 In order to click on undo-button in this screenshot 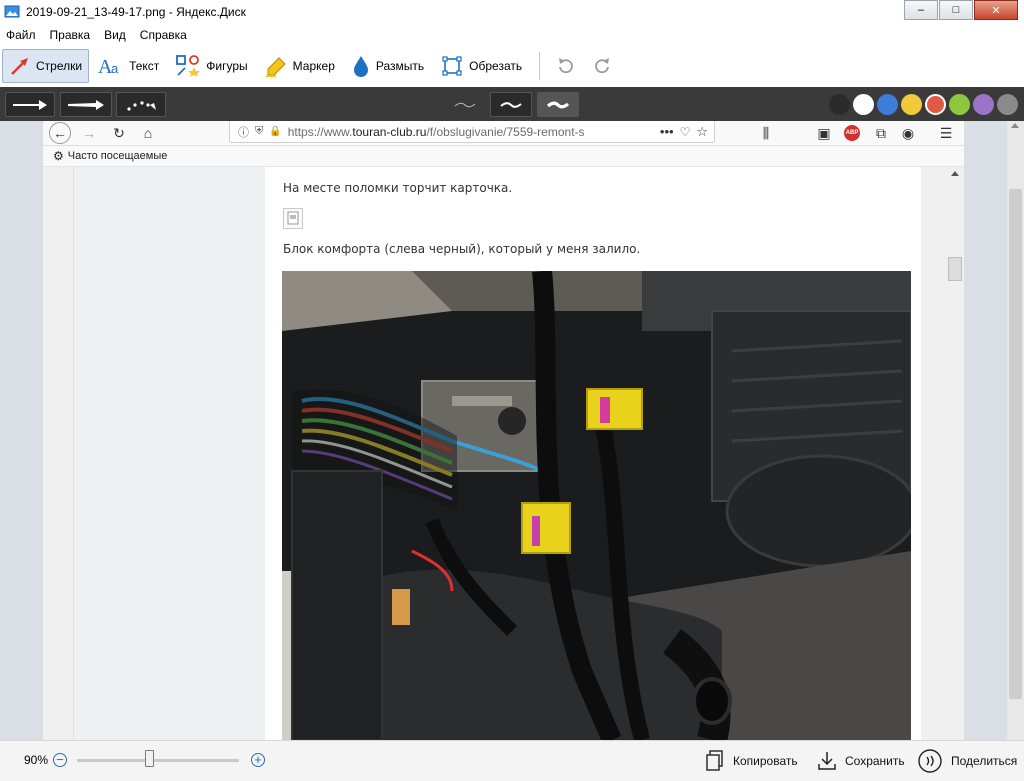, I will do `click(566, 66)`.